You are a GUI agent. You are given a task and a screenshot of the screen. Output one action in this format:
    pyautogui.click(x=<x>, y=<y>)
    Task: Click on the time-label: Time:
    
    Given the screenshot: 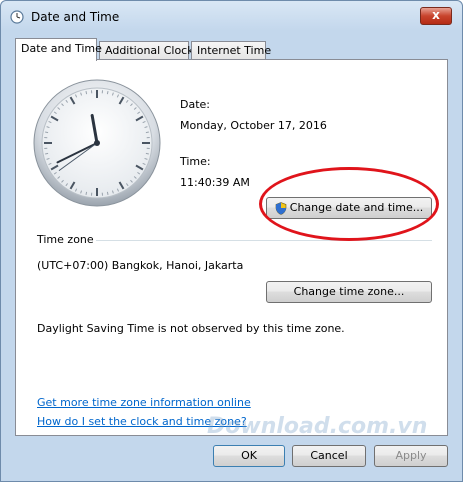 What is the action you would take?
    pyautogui.click(x=195, y=161)
    